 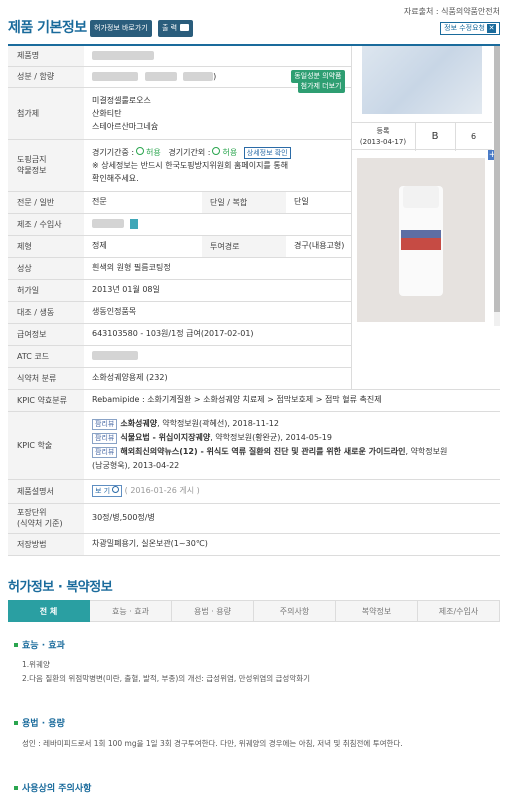 I want to click on value-additive: 첨가제 더보기 미결정셀룰로오스 산화티탄 스테아르산마그네슘, so click(x=217, y=109).